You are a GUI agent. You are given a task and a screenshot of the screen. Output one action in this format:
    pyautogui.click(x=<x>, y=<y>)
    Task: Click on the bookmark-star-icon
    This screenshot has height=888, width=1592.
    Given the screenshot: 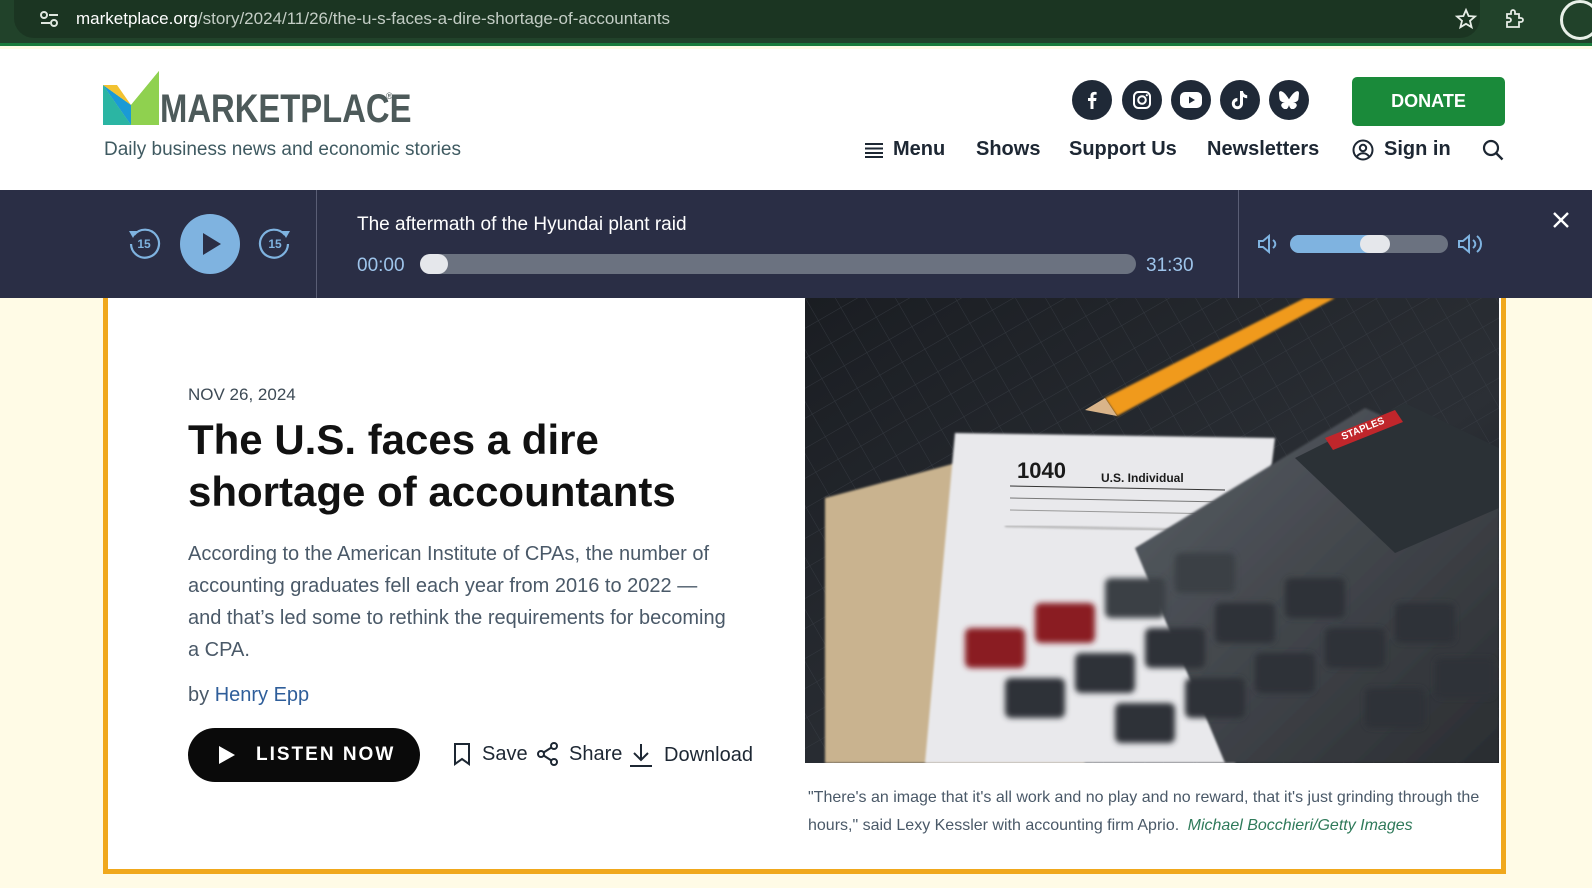 What is the action you would take?
    pyautogui.click(x=1466, y=19)
    